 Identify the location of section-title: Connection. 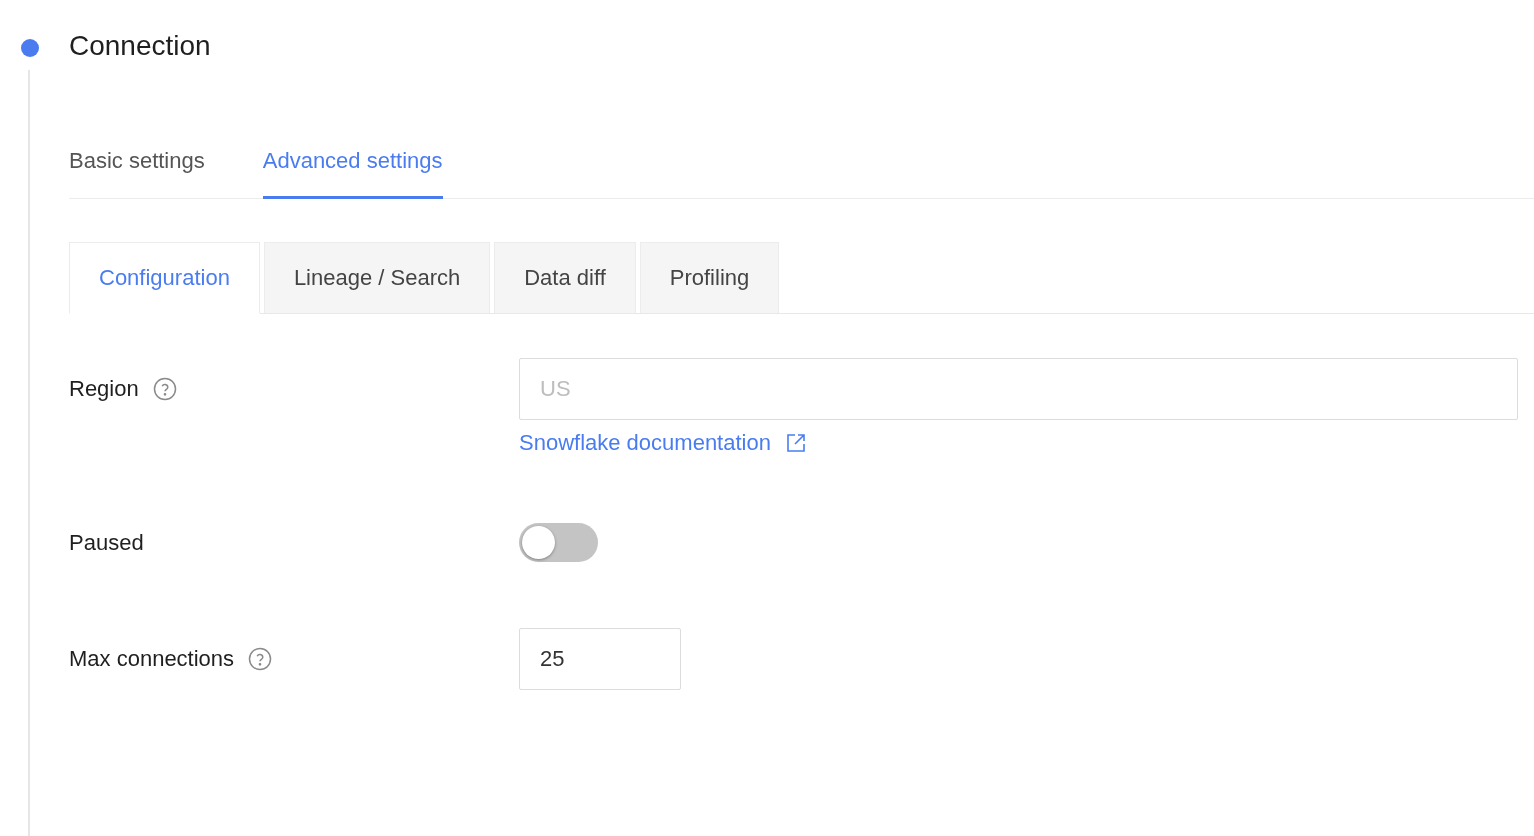
(140, 46).